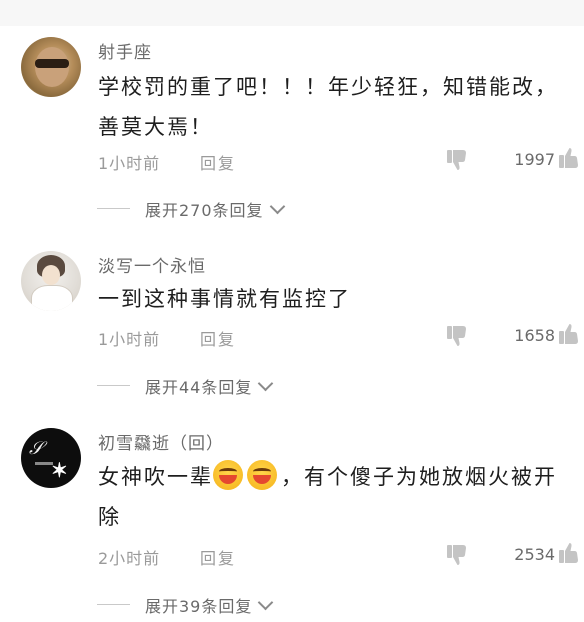 The width and height of the screenshot is (584, 622). I want to click on avatar: 𝒮 ✶, so click(51, 458).